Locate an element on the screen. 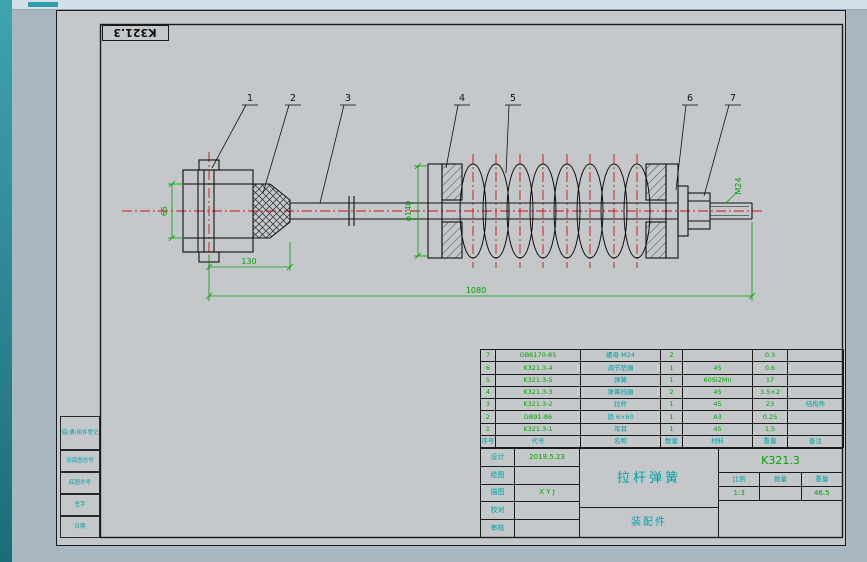 The height and width of the screenshot is (562, 867). part-subtitle: 装配件 is located at coordinates (649, 522).